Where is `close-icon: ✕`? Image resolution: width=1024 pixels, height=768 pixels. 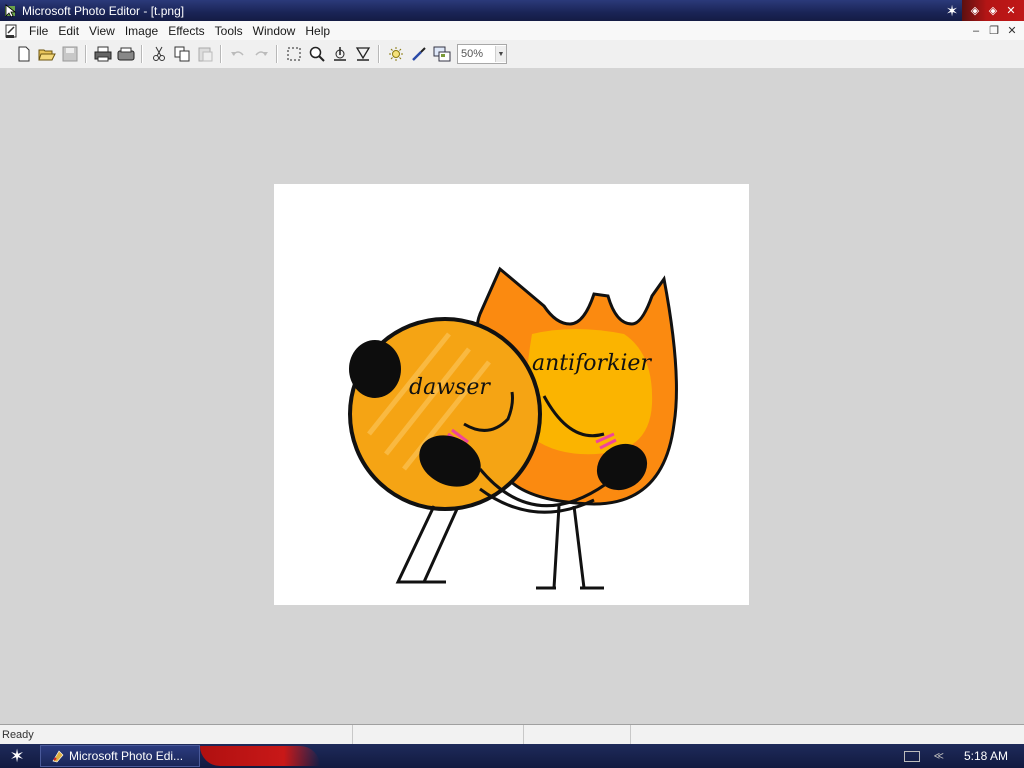 close-icon: ✕ is located at coordinates (1011, 11).